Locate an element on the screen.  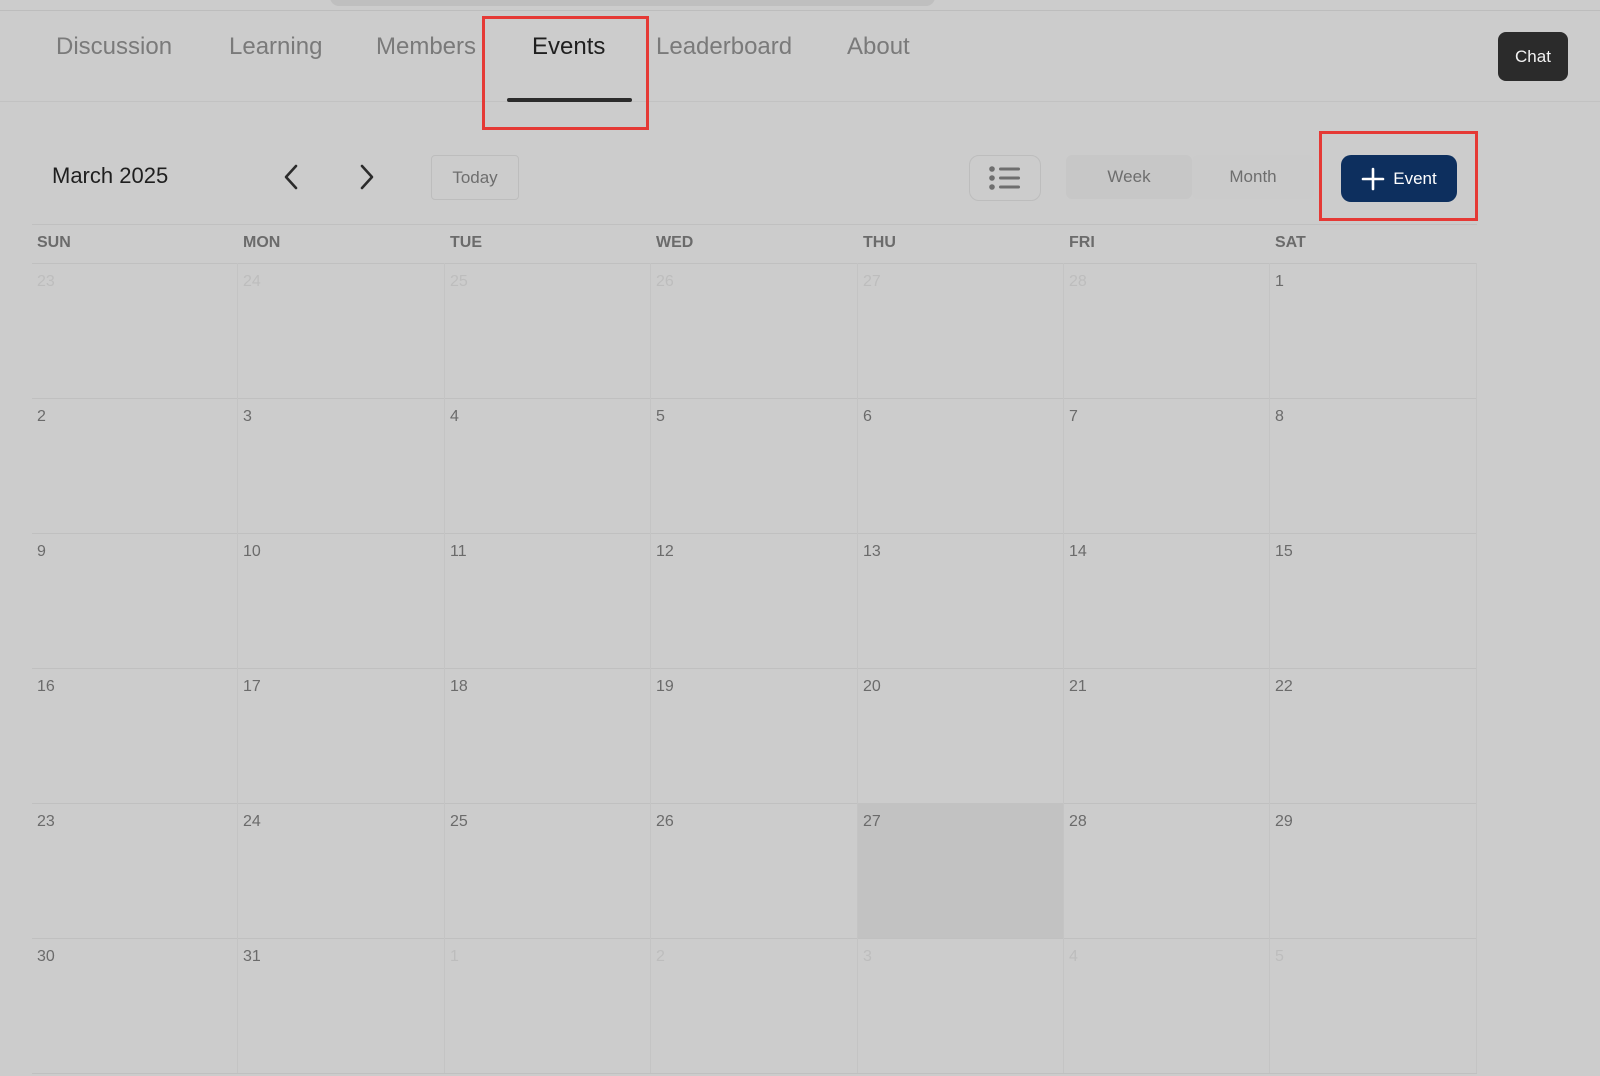
add-event-label: Event is located at coordinates (1415, 178).